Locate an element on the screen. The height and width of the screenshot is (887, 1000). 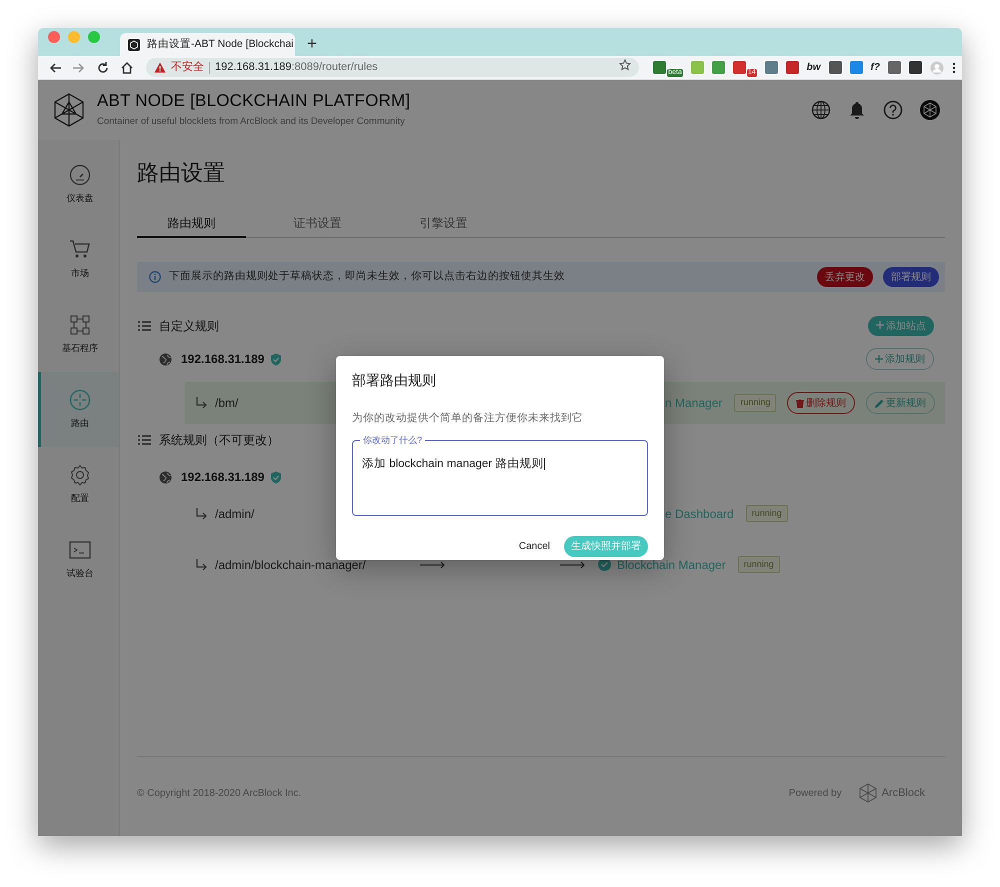
rule-path: /admin/ is located at coordinates (234, 514).